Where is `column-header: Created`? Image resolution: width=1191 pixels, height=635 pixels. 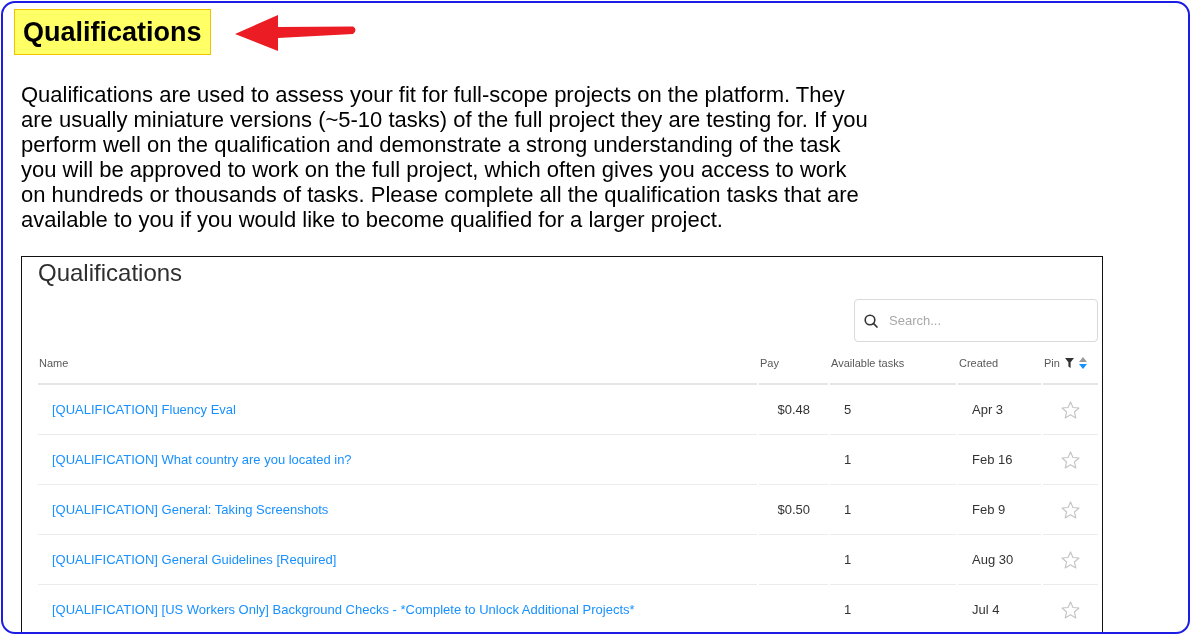 column-header: Created is located at coordinates (979, 362).